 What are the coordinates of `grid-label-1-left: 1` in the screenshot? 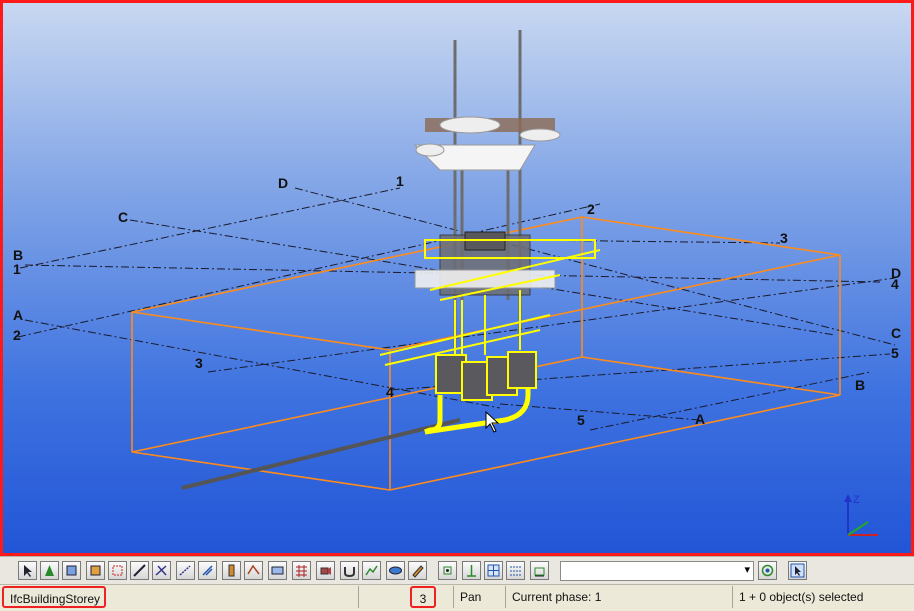 It's located at (17, 269).